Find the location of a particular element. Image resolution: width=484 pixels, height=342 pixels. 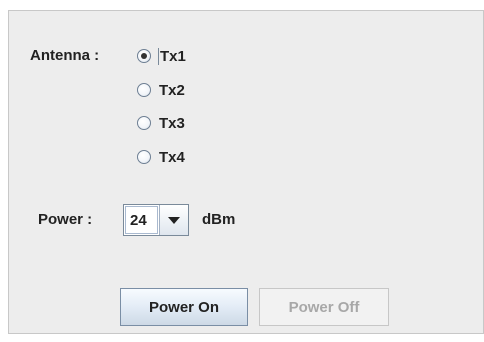

power-unit: dBm is located at coordinates (219, 219).